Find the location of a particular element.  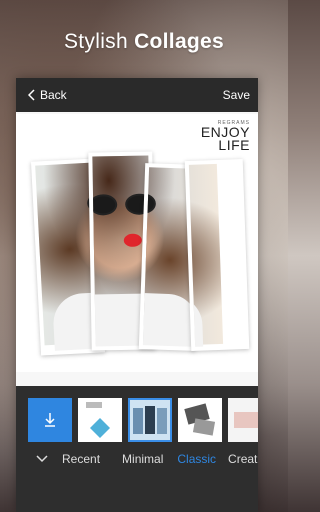

template-thumbnail-selected is located at coordinates (150, 420).